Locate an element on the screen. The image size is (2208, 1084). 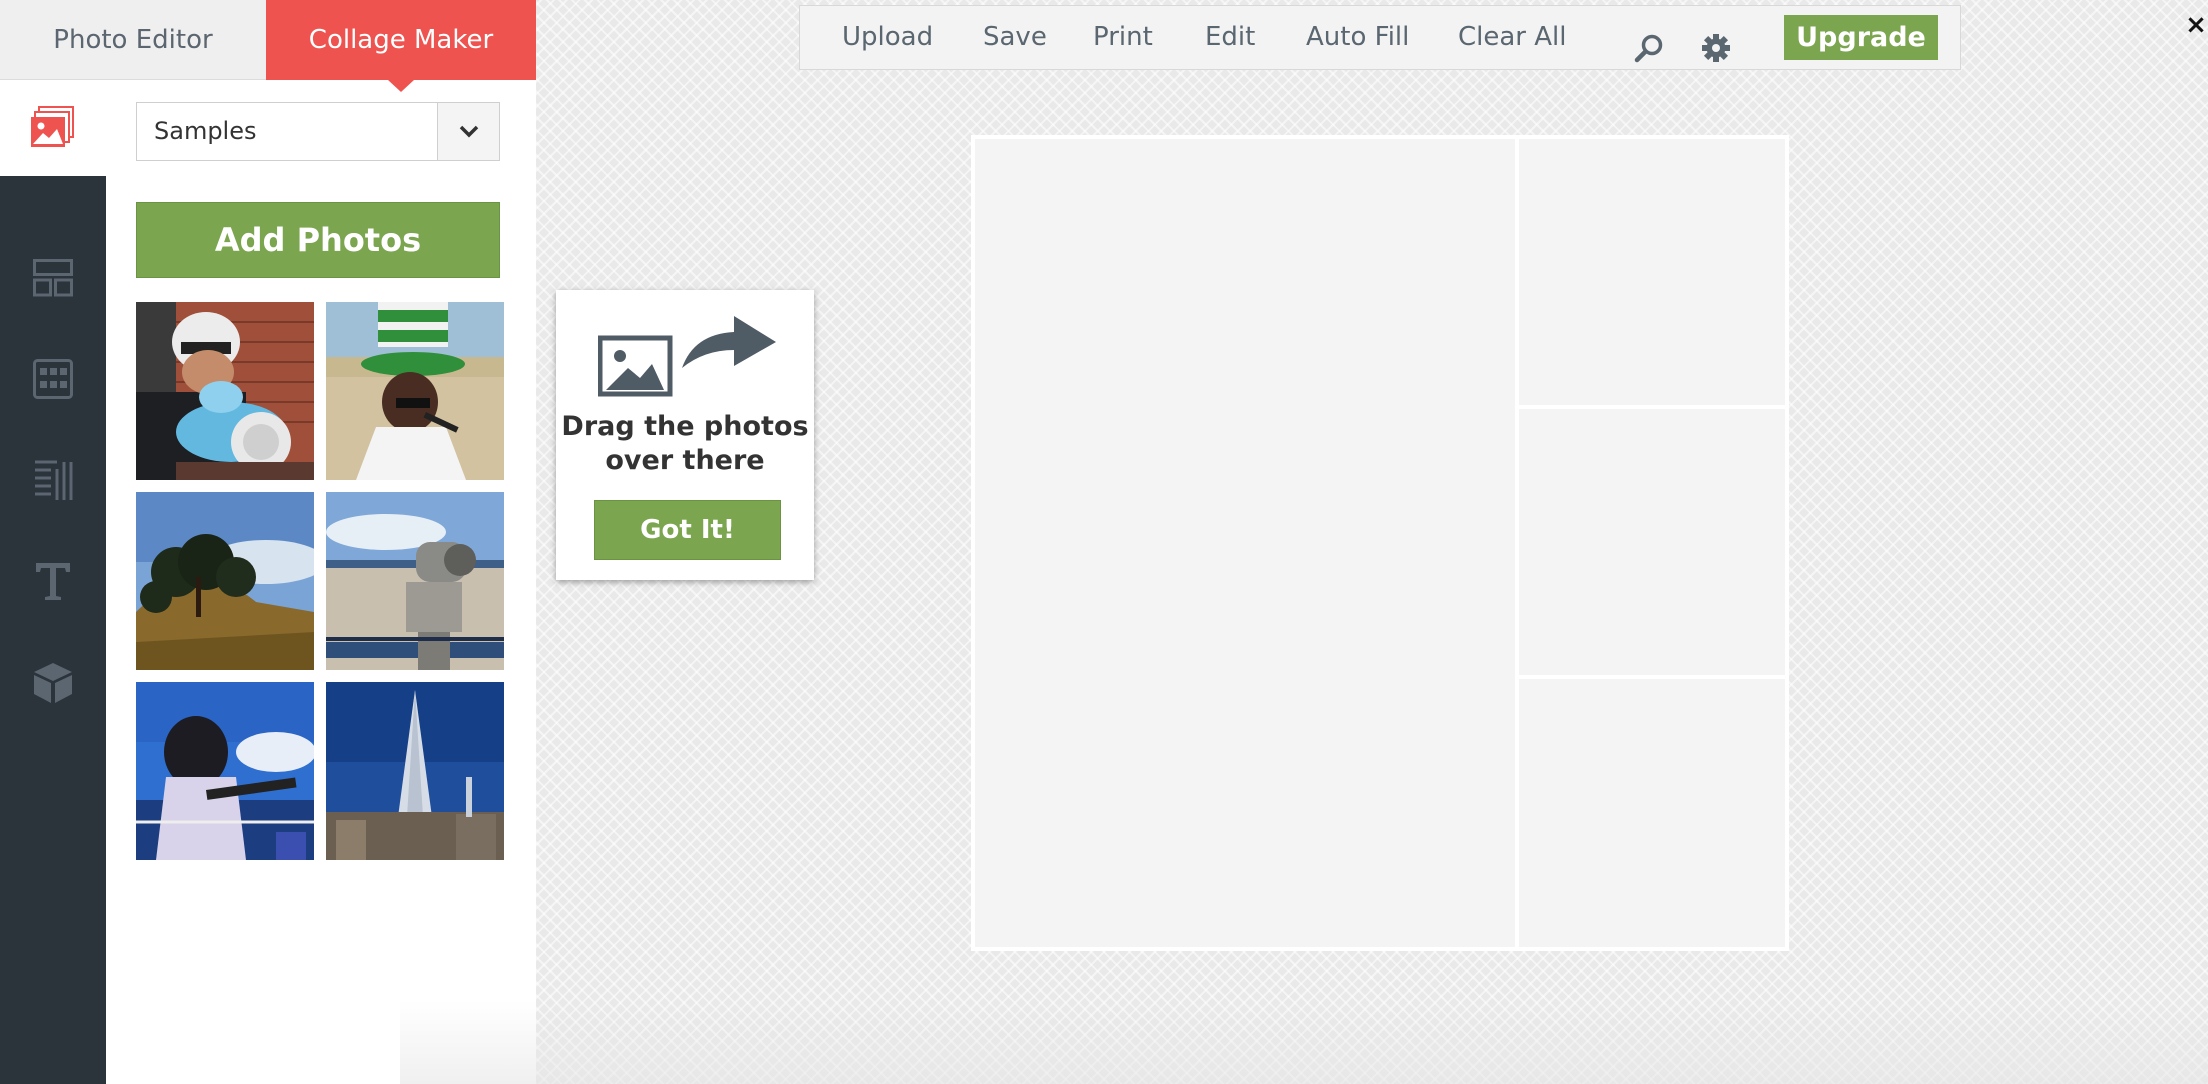
gear-icon is located at coordinates (1716, 43).